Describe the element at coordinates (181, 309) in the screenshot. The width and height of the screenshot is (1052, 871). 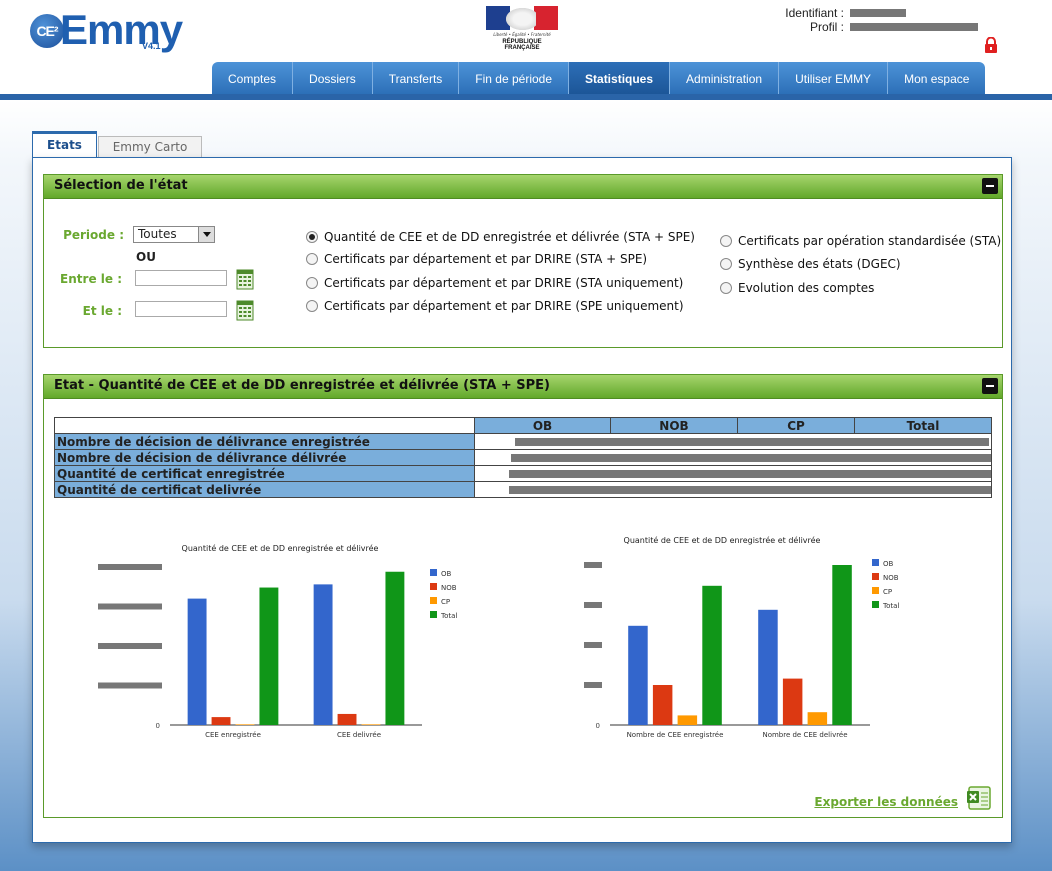
I see `et-le-input` at that location.